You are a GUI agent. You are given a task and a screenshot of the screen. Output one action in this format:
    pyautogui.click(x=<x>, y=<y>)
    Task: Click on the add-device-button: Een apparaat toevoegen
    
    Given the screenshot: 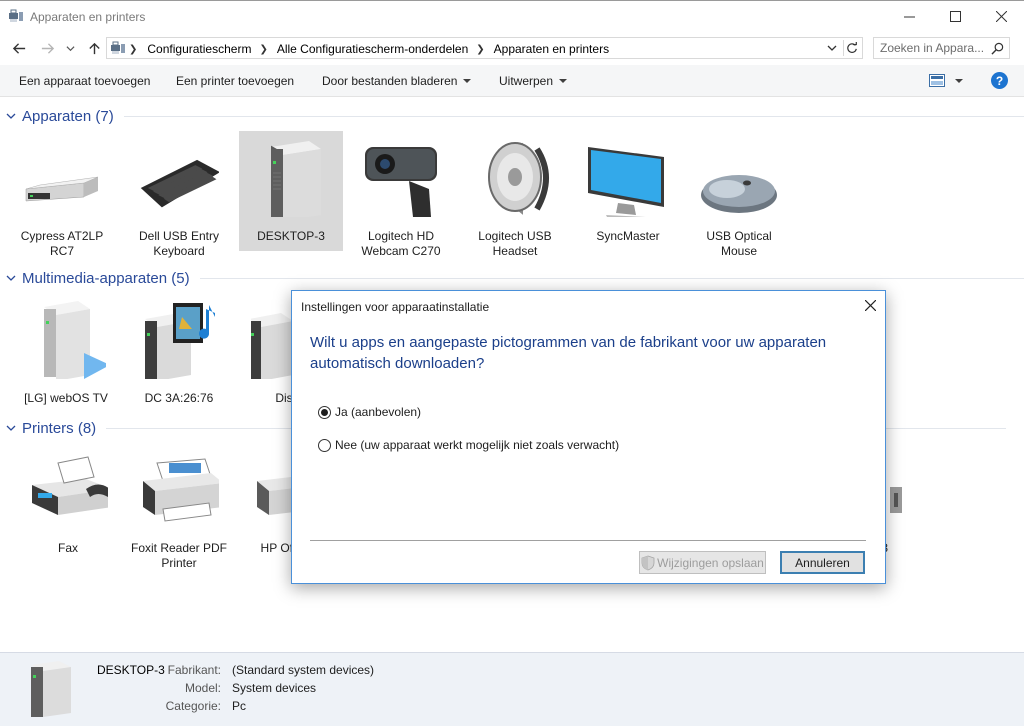 What is the action you would take?
    pyautogui.click(x=84, y=81)
    